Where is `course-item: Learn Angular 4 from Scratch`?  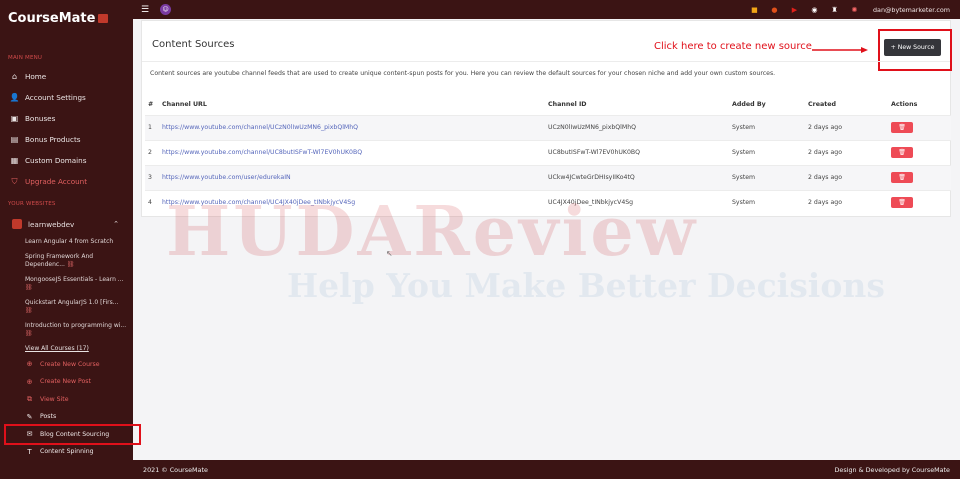
course-item: Learn Angular 4 from Scratch is located at coordinates (76, 242).